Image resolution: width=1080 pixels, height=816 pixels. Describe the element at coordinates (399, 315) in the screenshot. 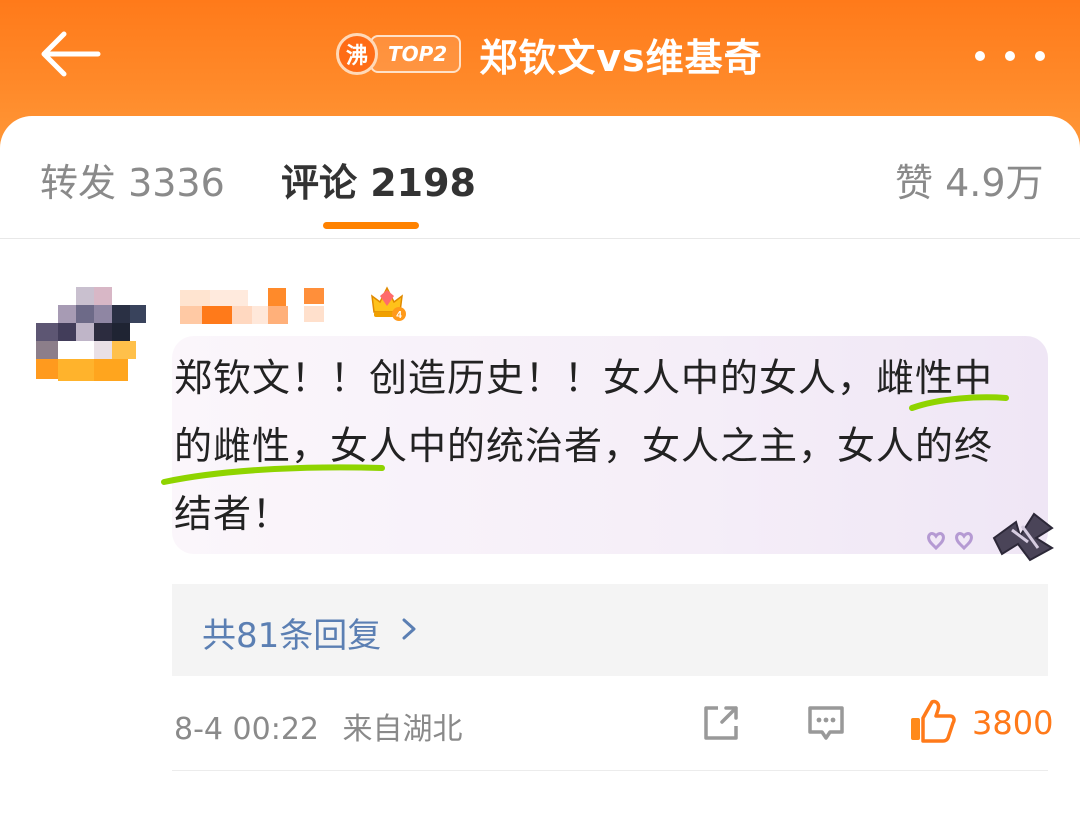

I see `rank-number: 4` at that location.